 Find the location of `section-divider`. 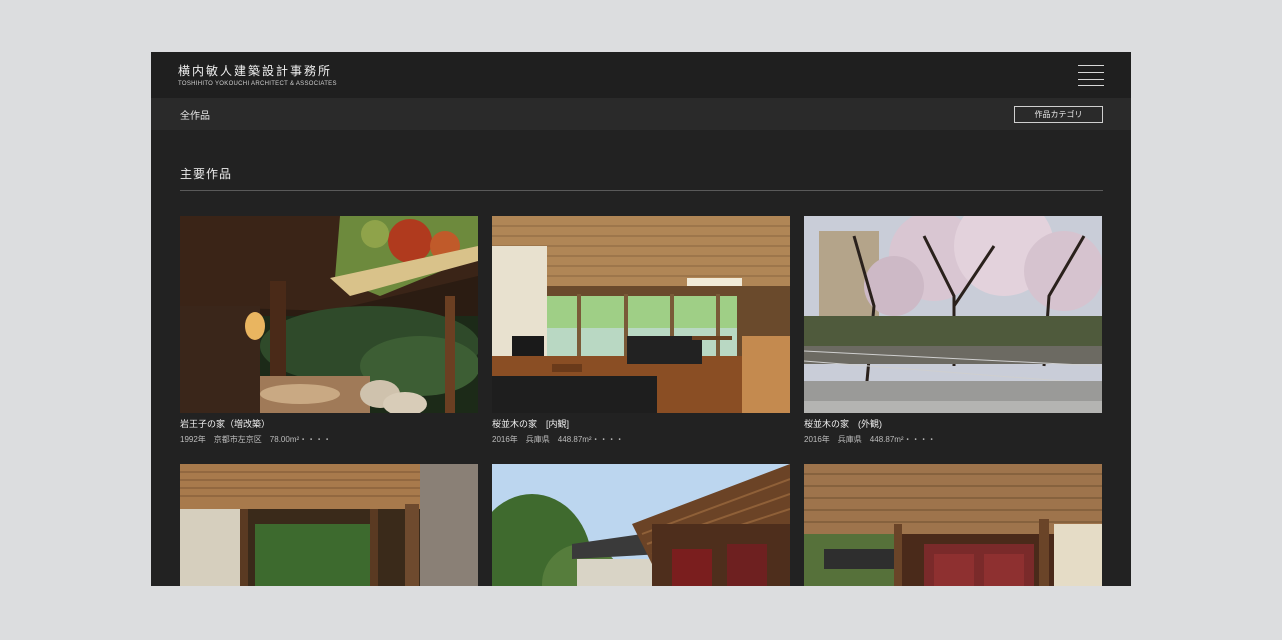

section-divider is located at coordinates (641, 190).